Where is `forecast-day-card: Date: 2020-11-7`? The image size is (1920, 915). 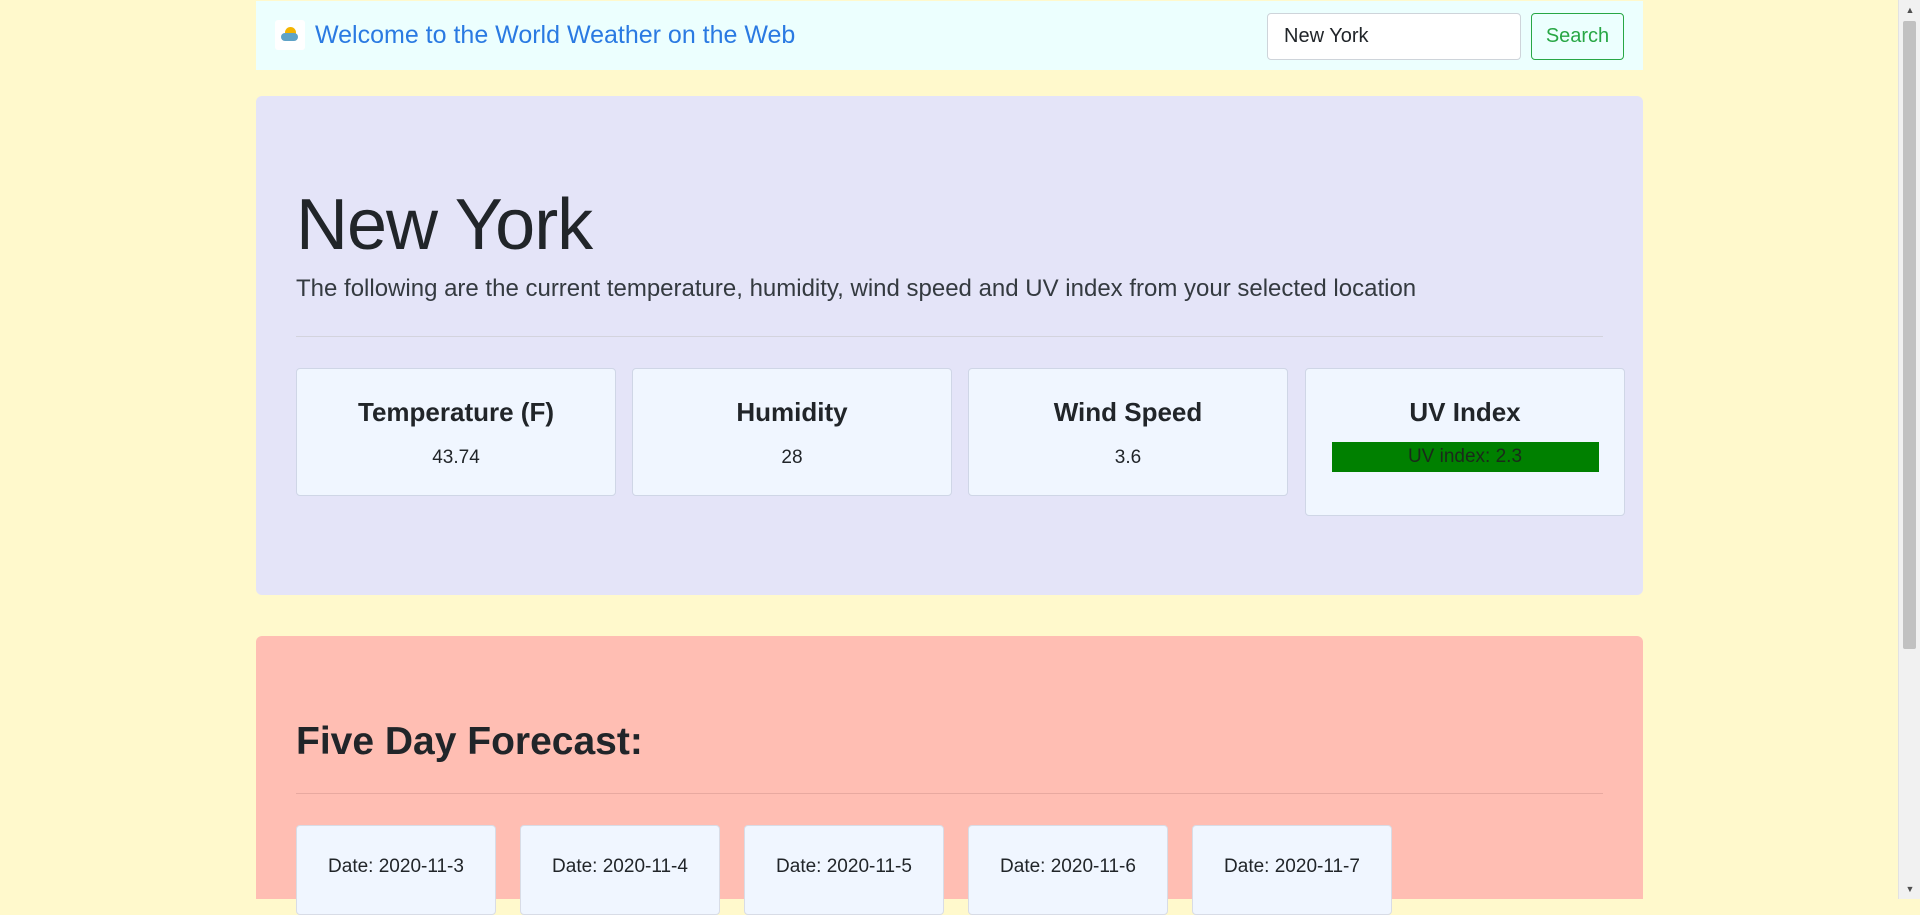 forecast-day-card: Date: 2020-11-7 is located at coordinates (1292, 870).